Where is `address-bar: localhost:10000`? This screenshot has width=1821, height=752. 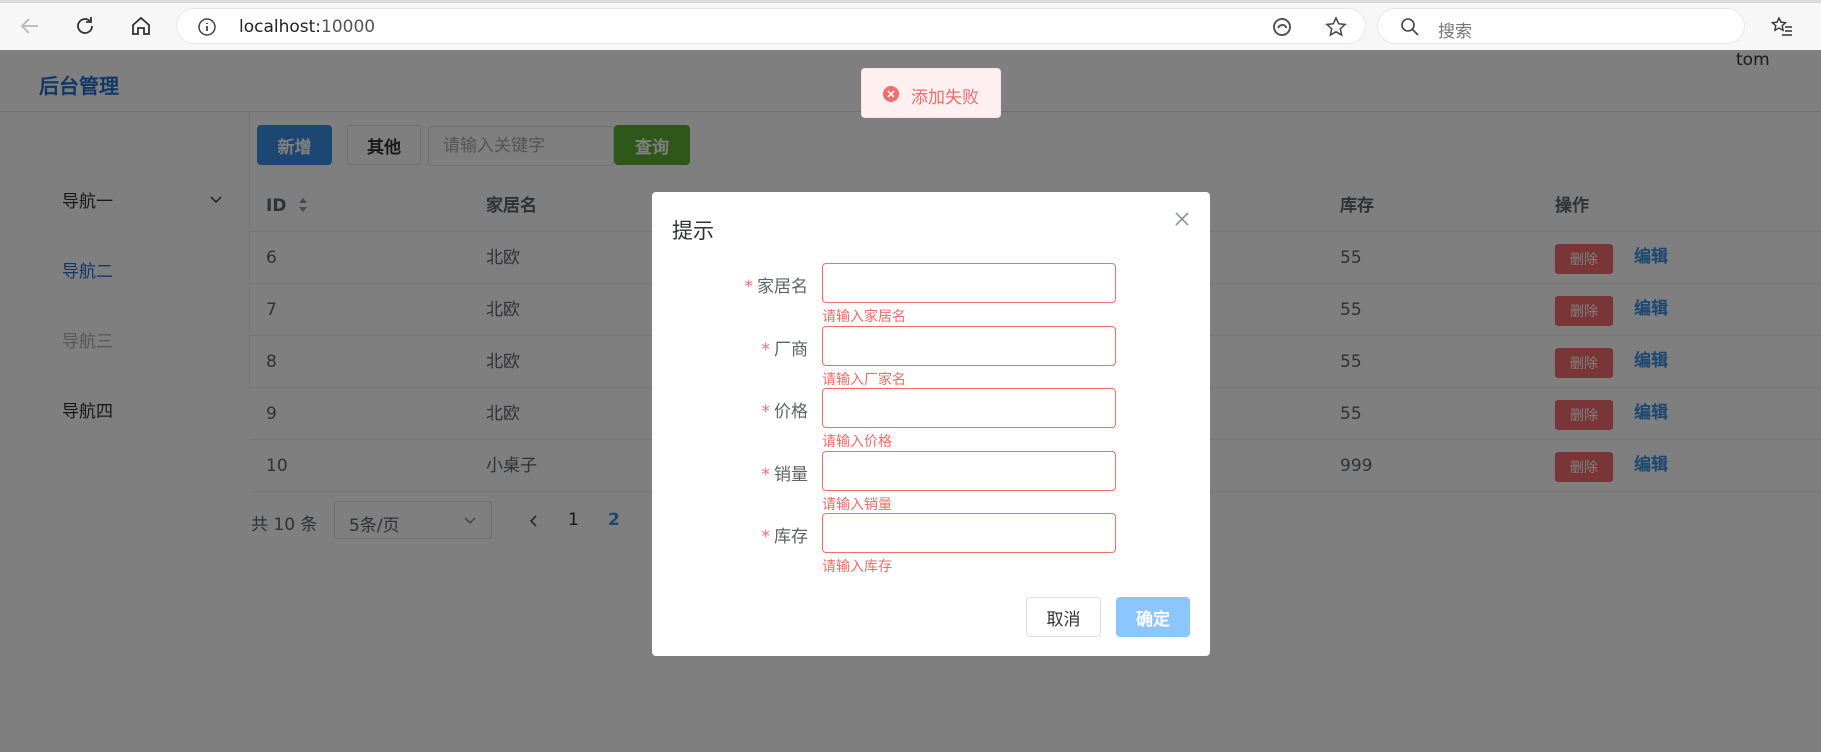
address-bar: localhost:10000 is located at coordinates (771, 26).